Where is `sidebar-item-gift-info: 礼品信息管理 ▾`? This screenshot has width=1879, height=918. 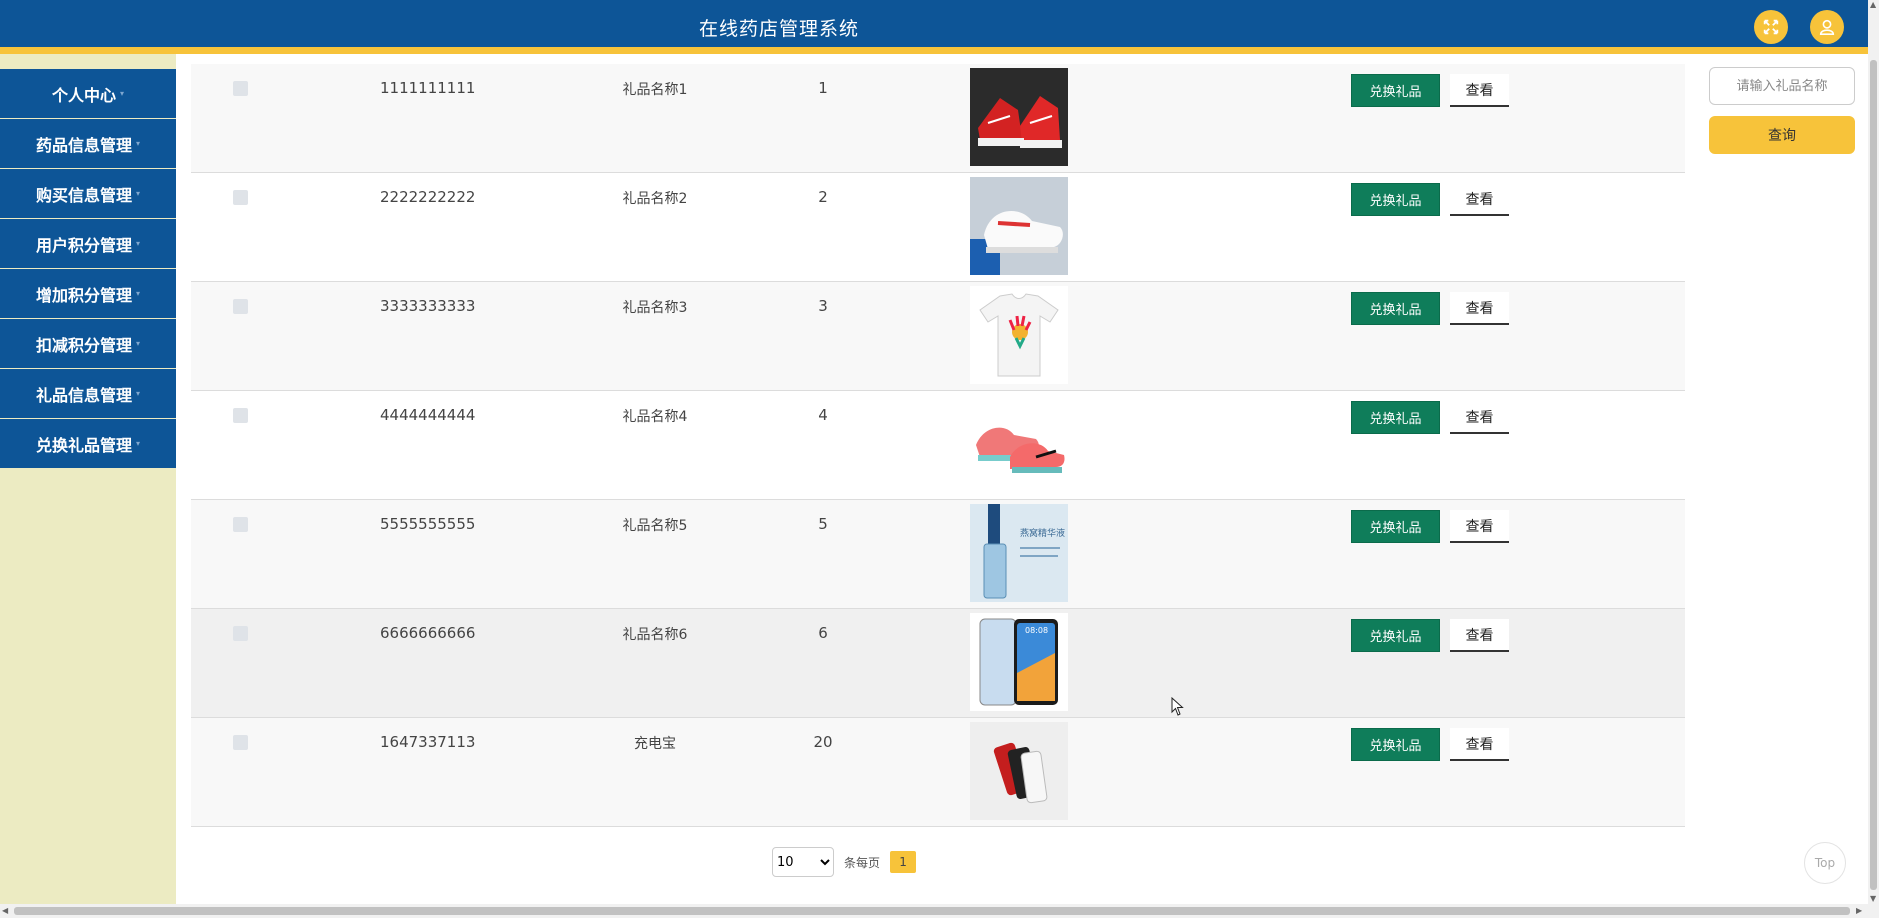 sidebar-item-gift-info: 礼品信息管理 ▾ is located at coordinates (88, 393).